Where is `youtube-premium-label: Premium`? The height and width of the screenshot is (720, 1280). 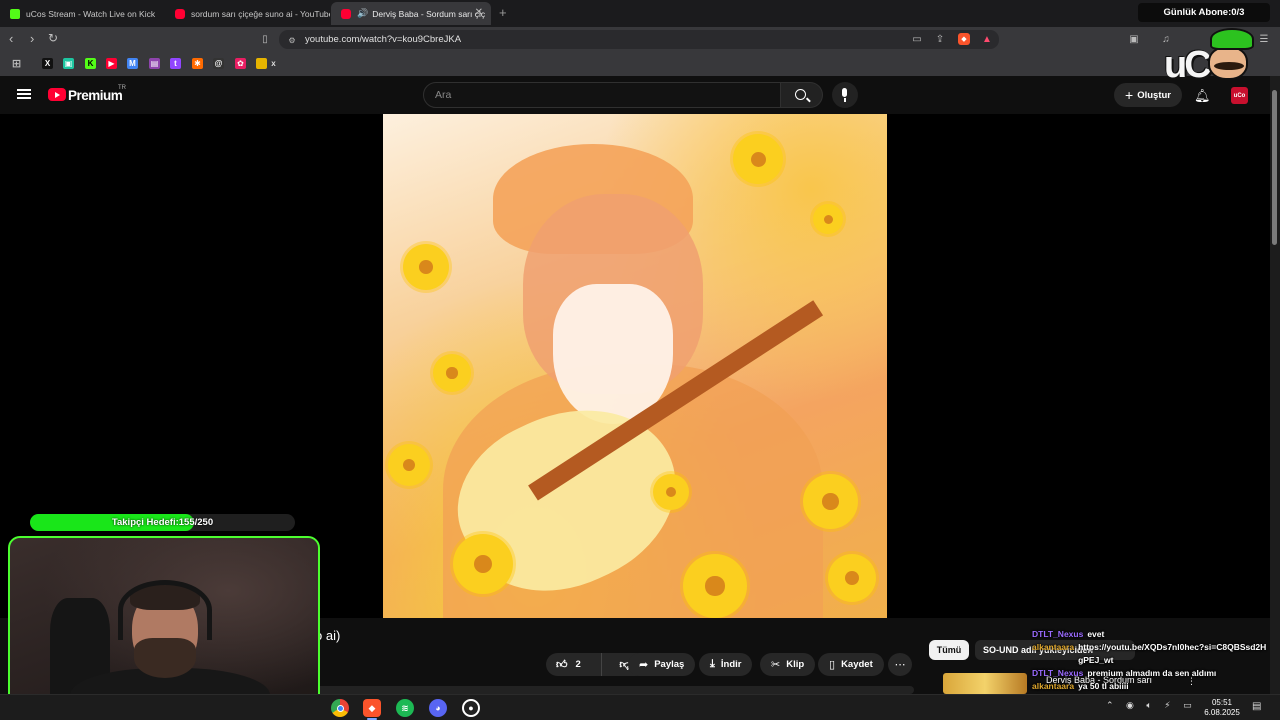 youtube-premium-label: Premium is located at coordinates (95, 95).